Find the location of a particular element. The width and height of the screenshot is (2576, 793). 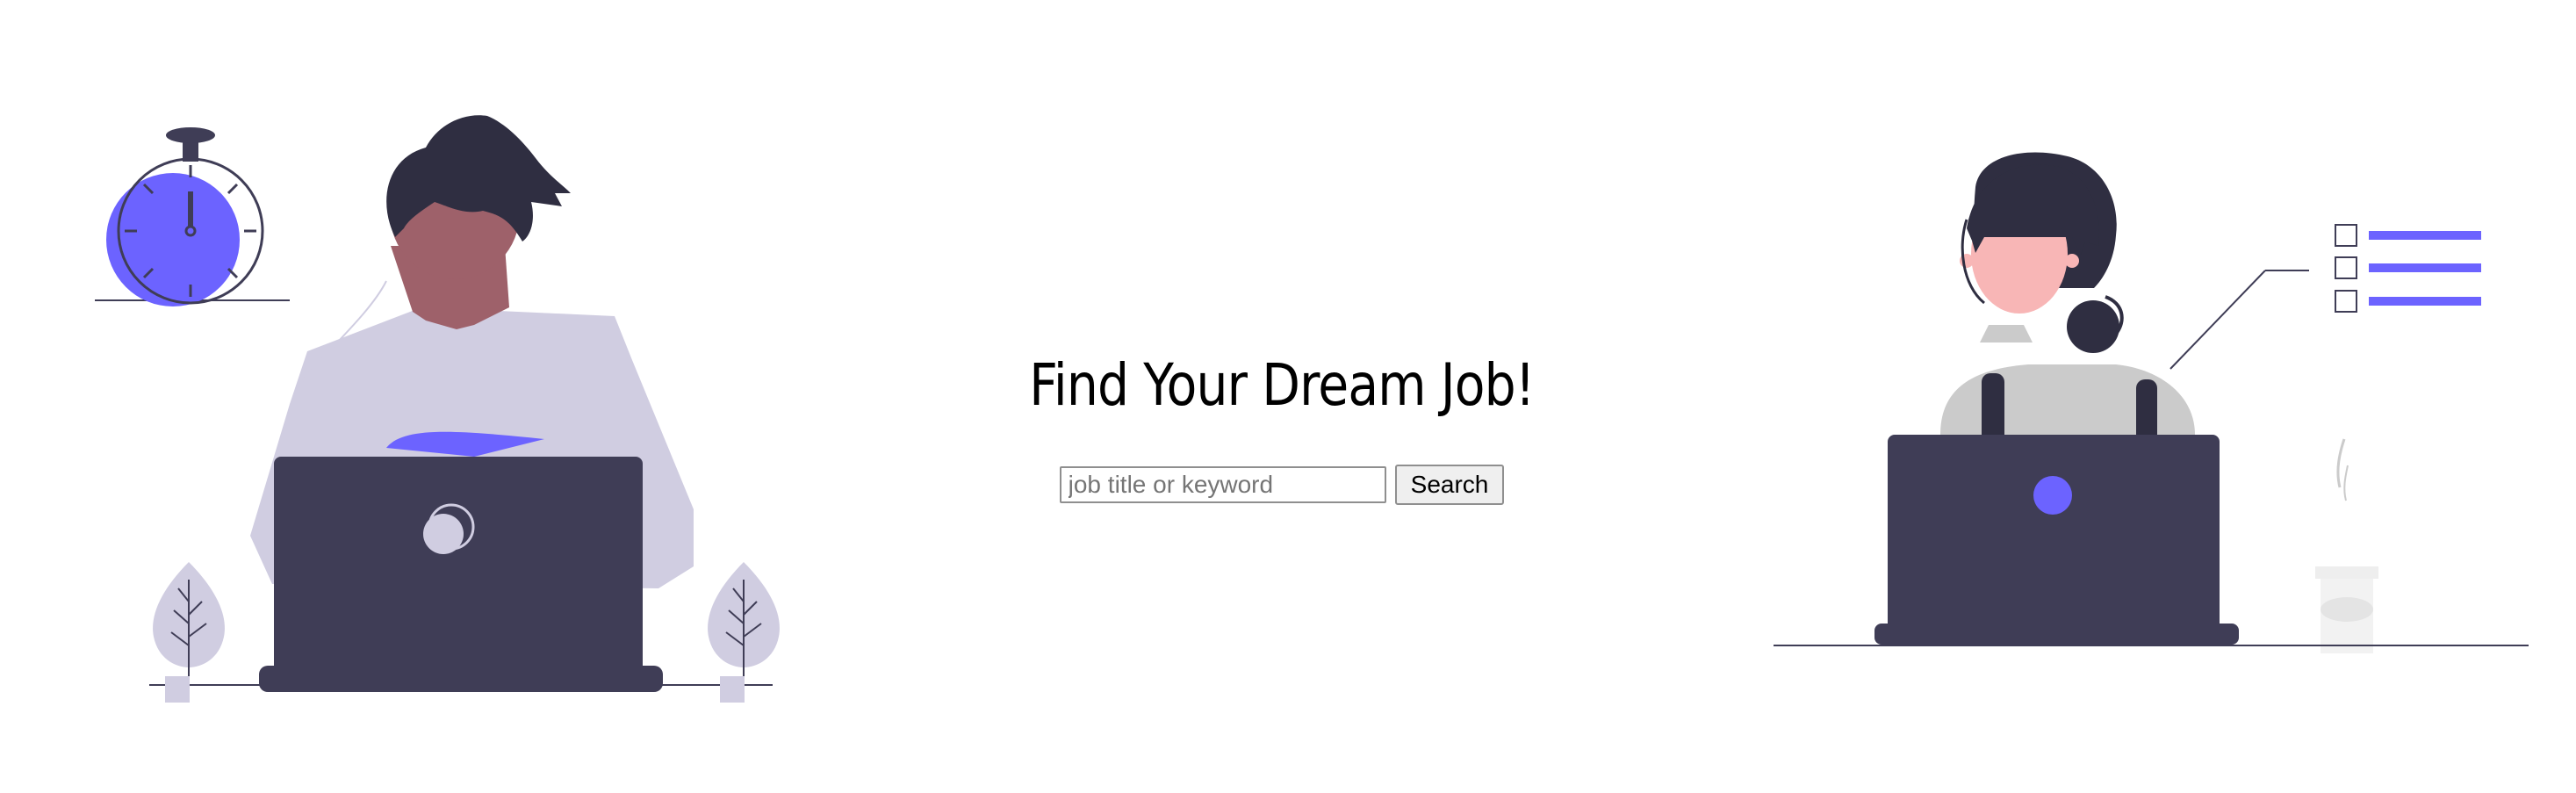

page-title: Find Your Dream Job! is located at coordinates (1282, 385).